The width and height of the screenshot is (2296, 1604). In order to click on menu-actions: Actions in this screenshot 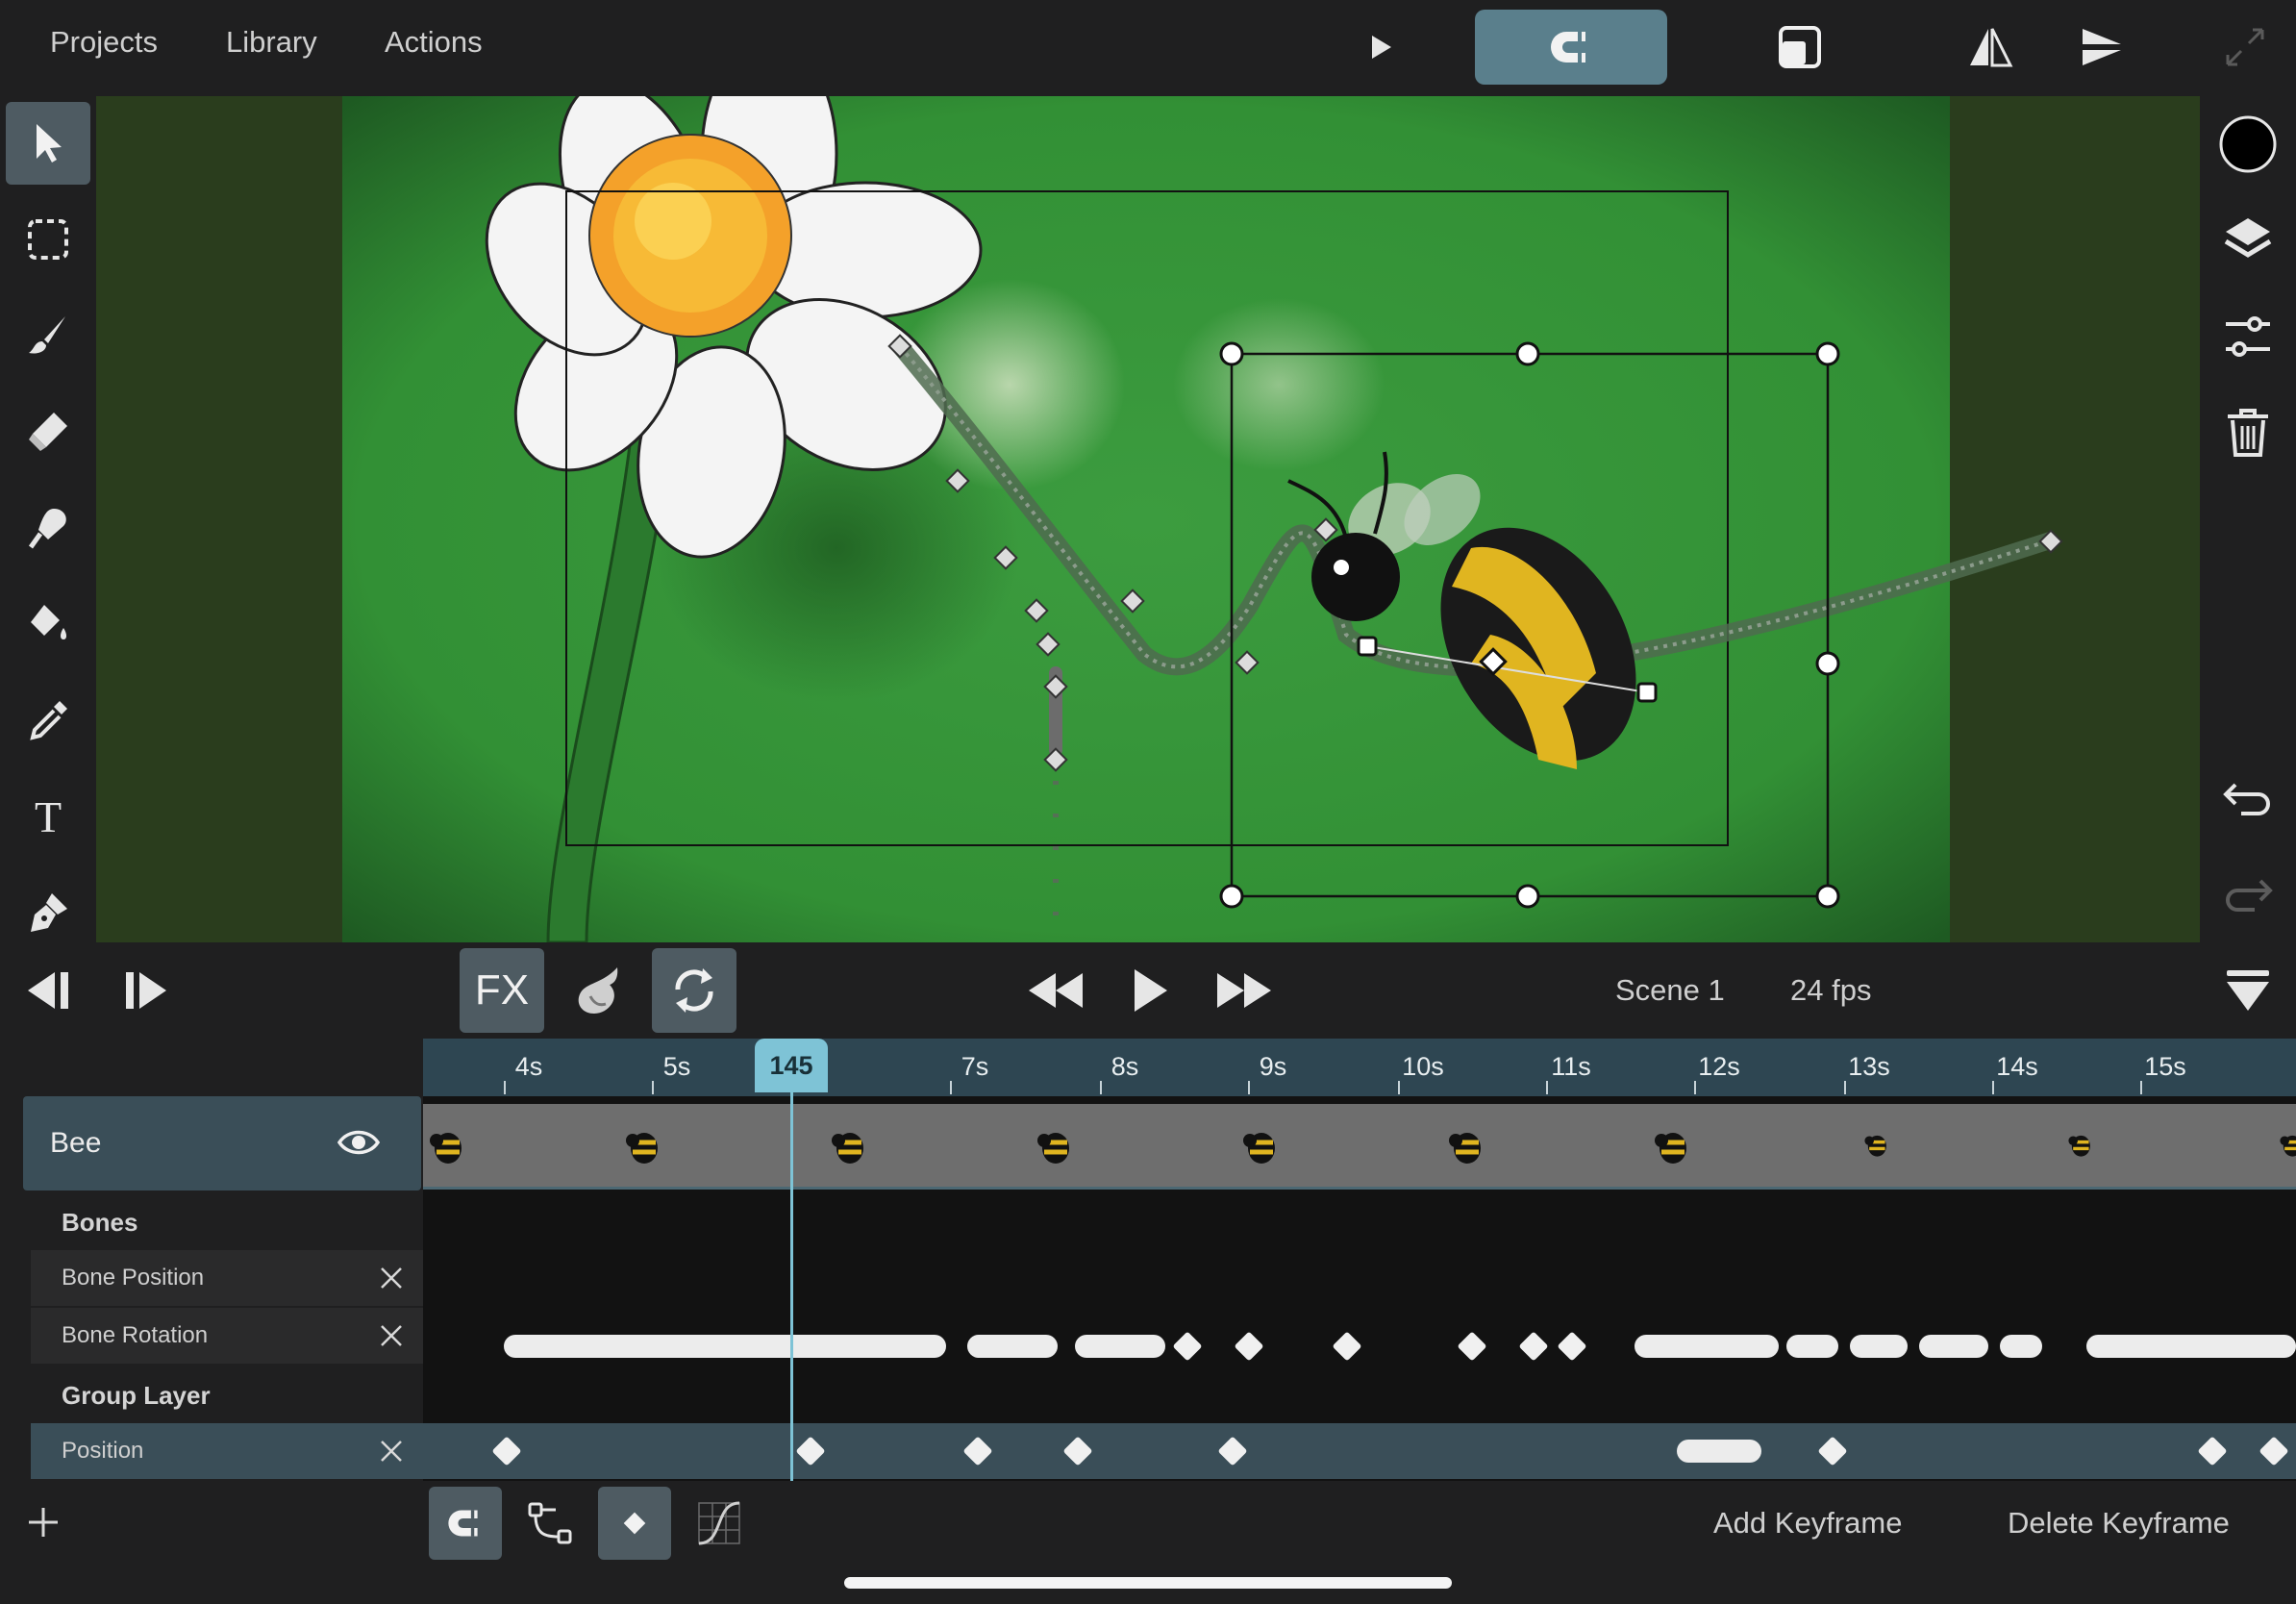, I will do `click(434, 42)`.